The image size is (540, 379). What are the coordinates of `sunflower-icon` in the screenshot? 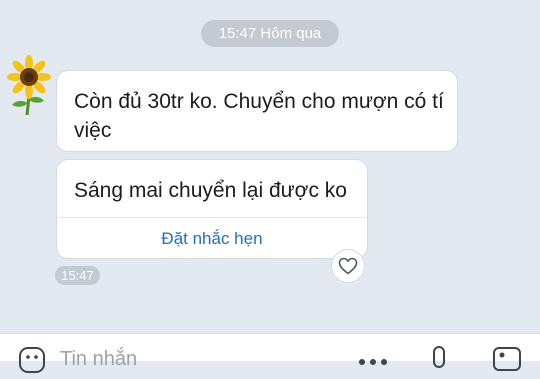 It's located at (29, 85).